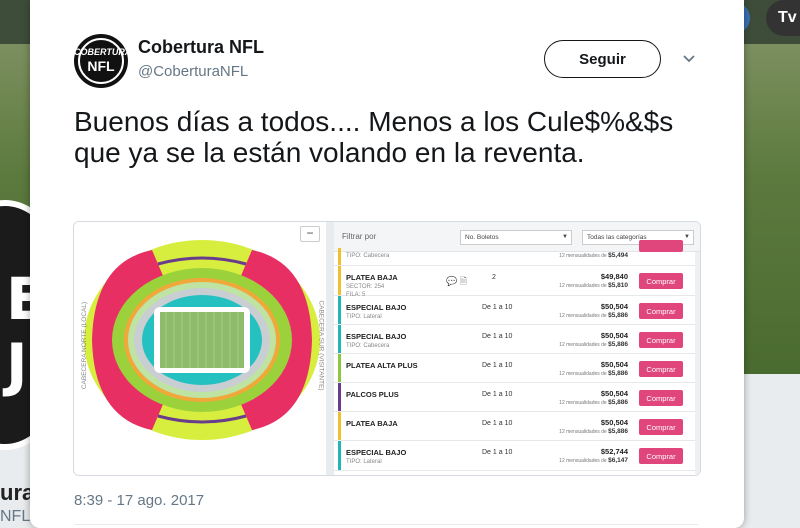  What do you see at coordinates (494, 277) in the screenshot?
I see `ticket-quantity: 2` at bounding box center [494, 277].